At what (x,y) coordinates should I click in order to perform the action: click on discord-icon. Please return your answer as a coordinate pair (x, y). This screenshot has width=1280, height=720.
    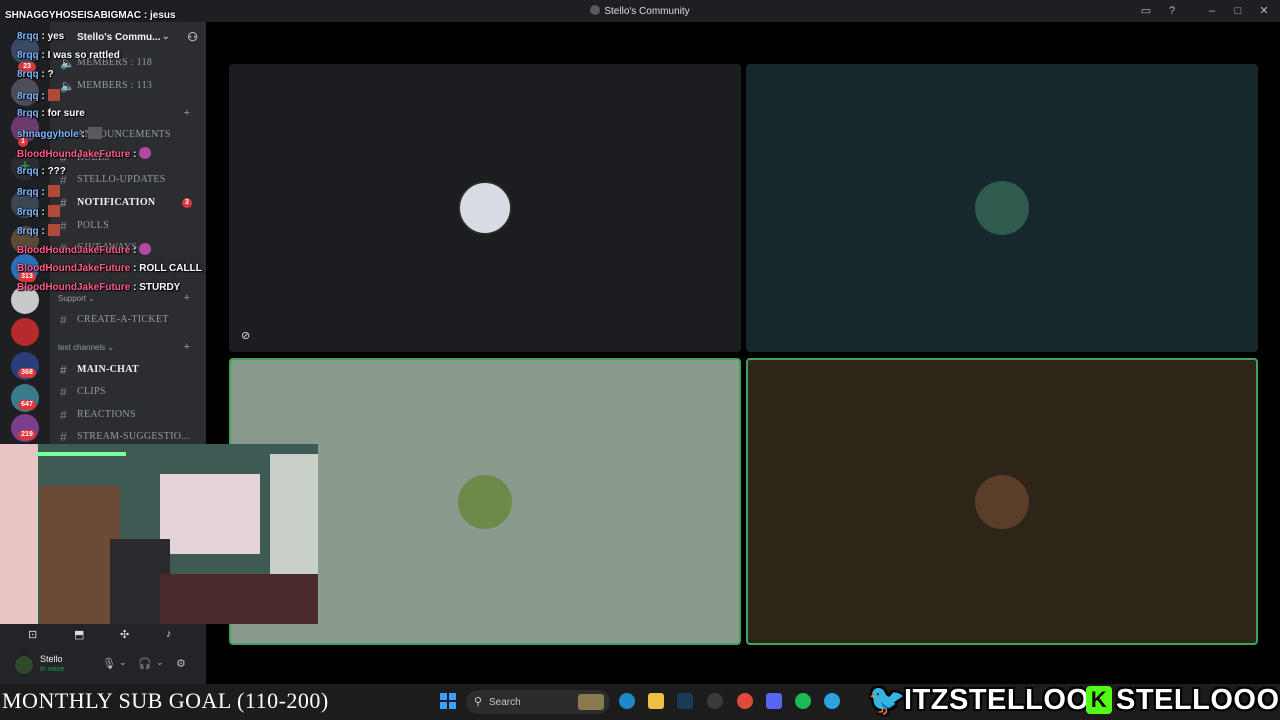
    Looking at the image, I should click on (774, 701).